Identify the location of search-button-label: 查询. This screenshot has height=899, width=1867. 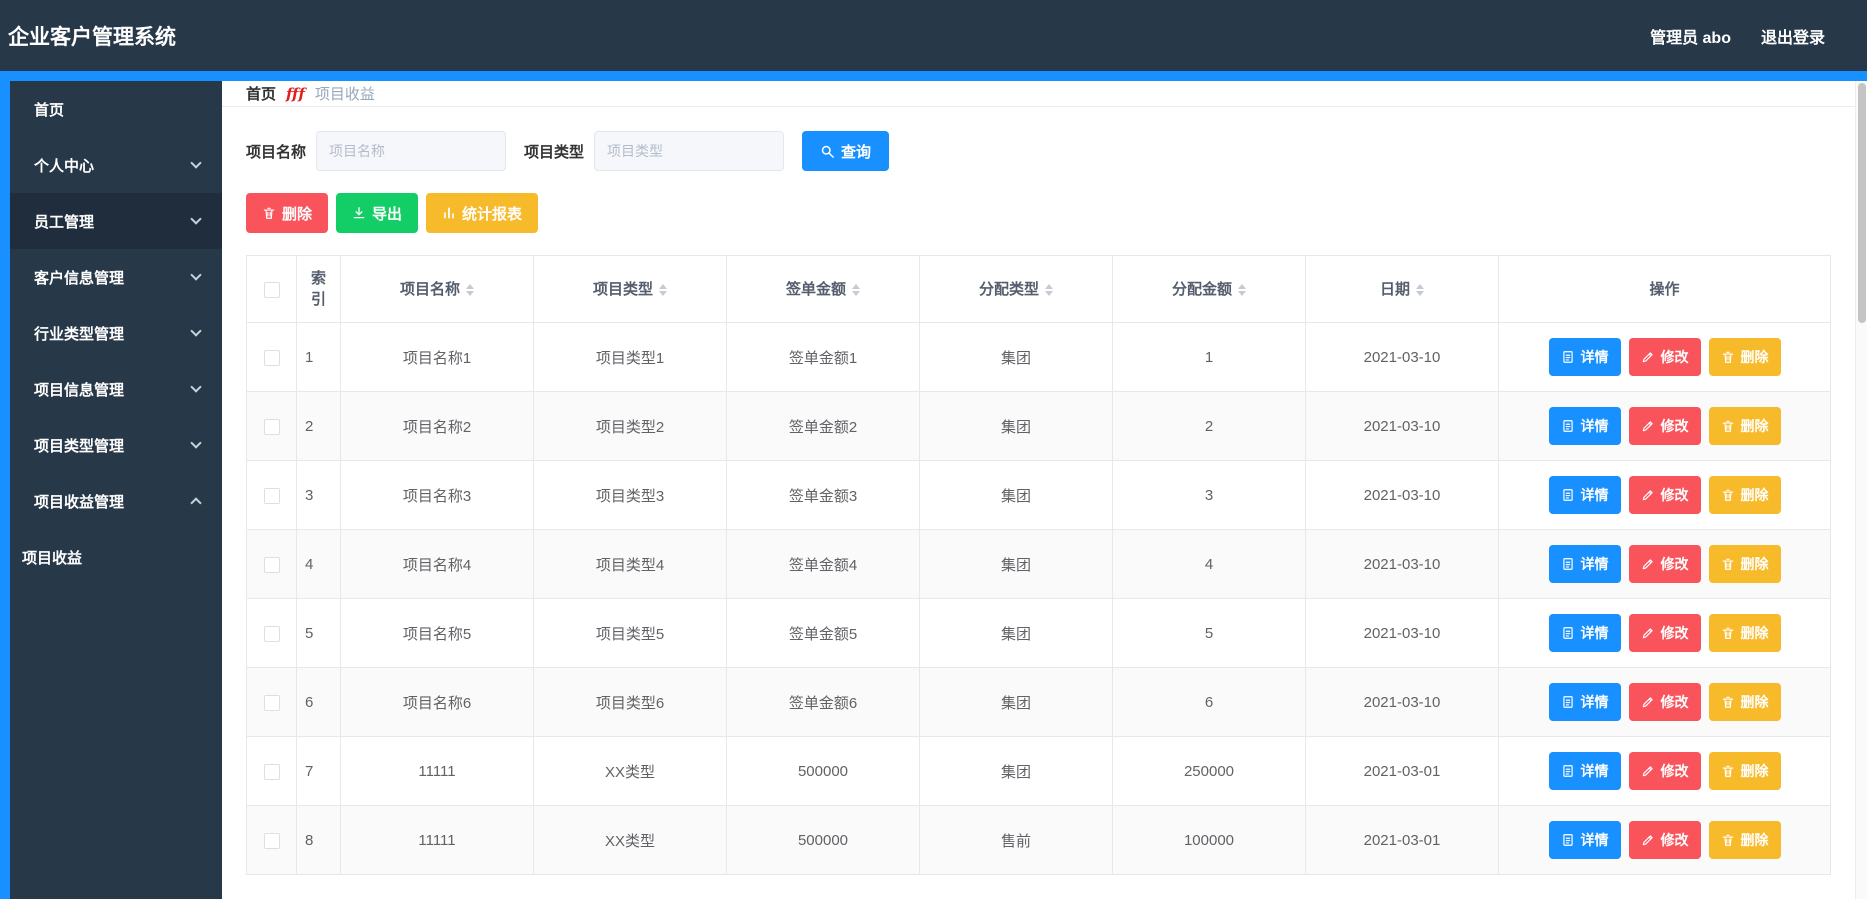
(856, 152).